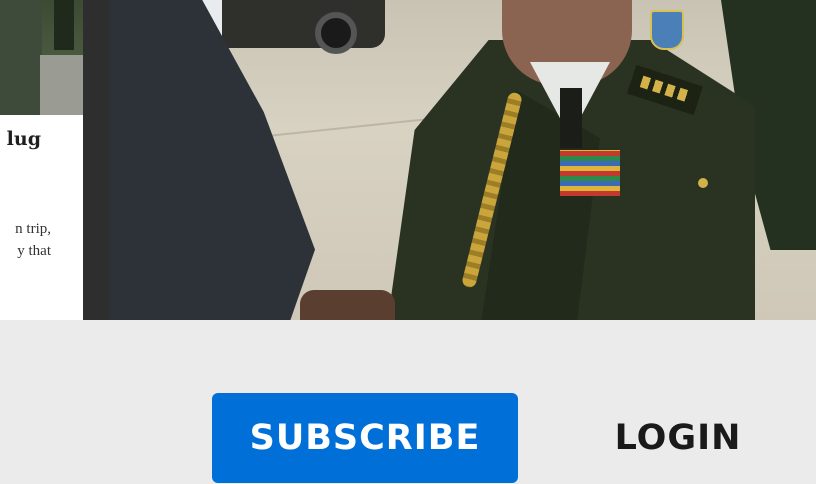 The height and width of the screenshot is (484, 816). I want to click on excerpt-line: y that, so click(34, 251).